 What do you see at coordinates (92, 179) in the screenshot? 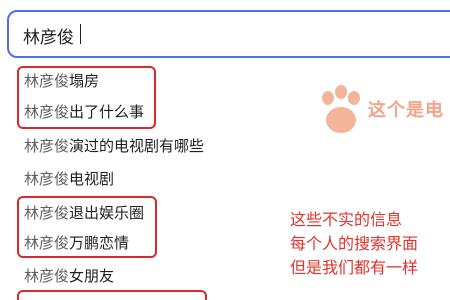
I see `suggestion-text: 电视剧` at bounding box center [92, 179].